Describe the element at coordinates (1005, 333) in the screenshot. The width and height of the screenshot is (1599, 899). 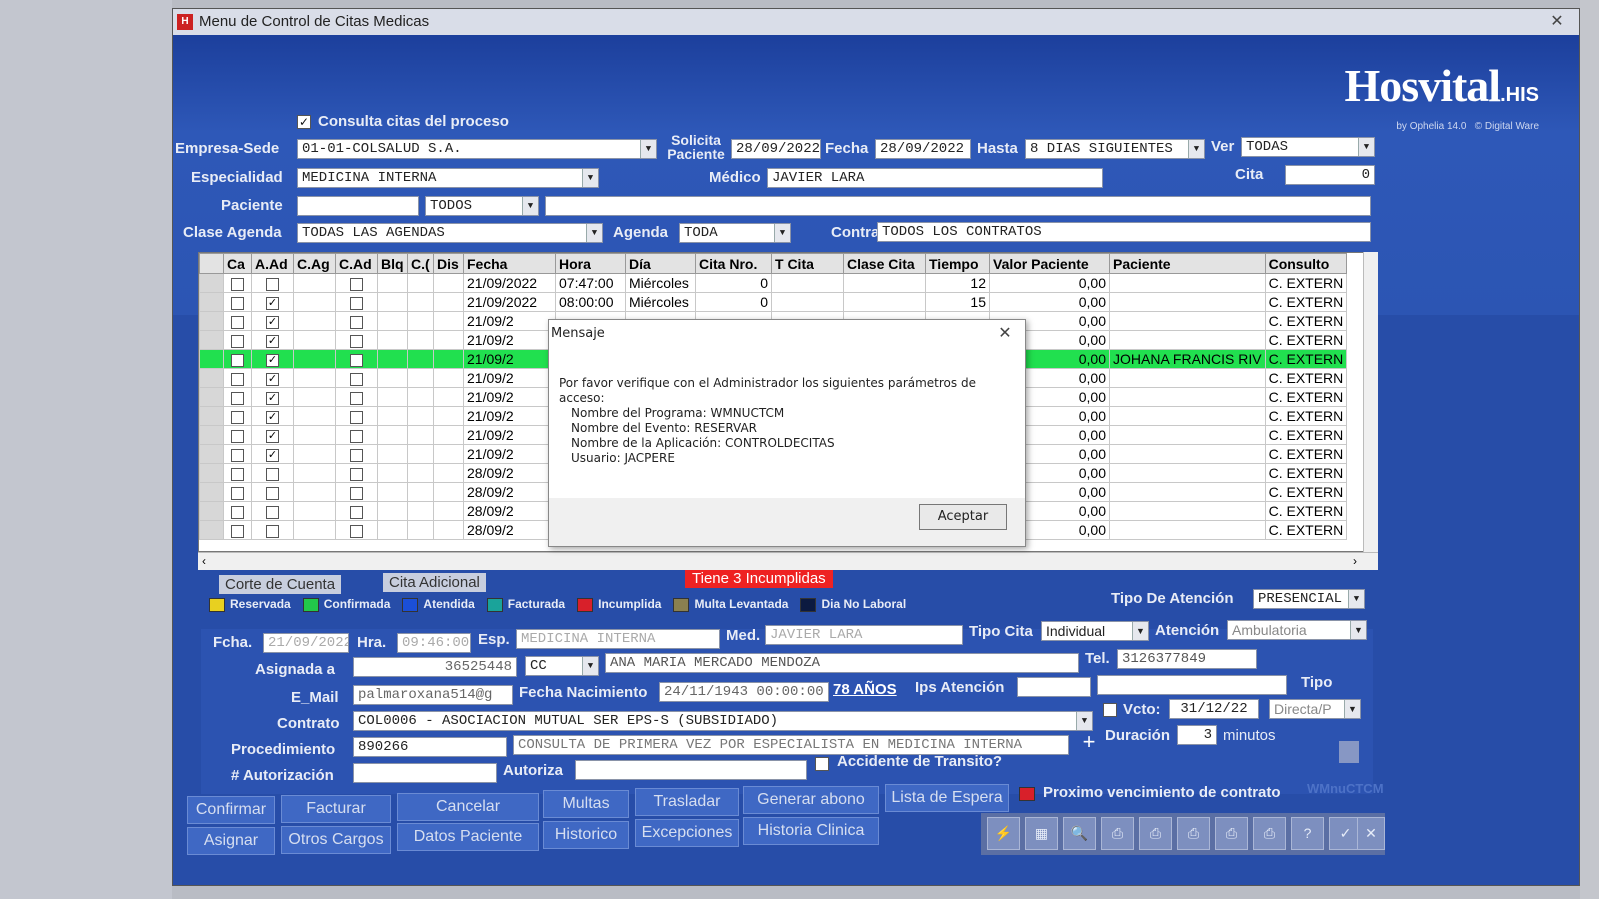
I see `dialog-close-icon: ✕` at that location.